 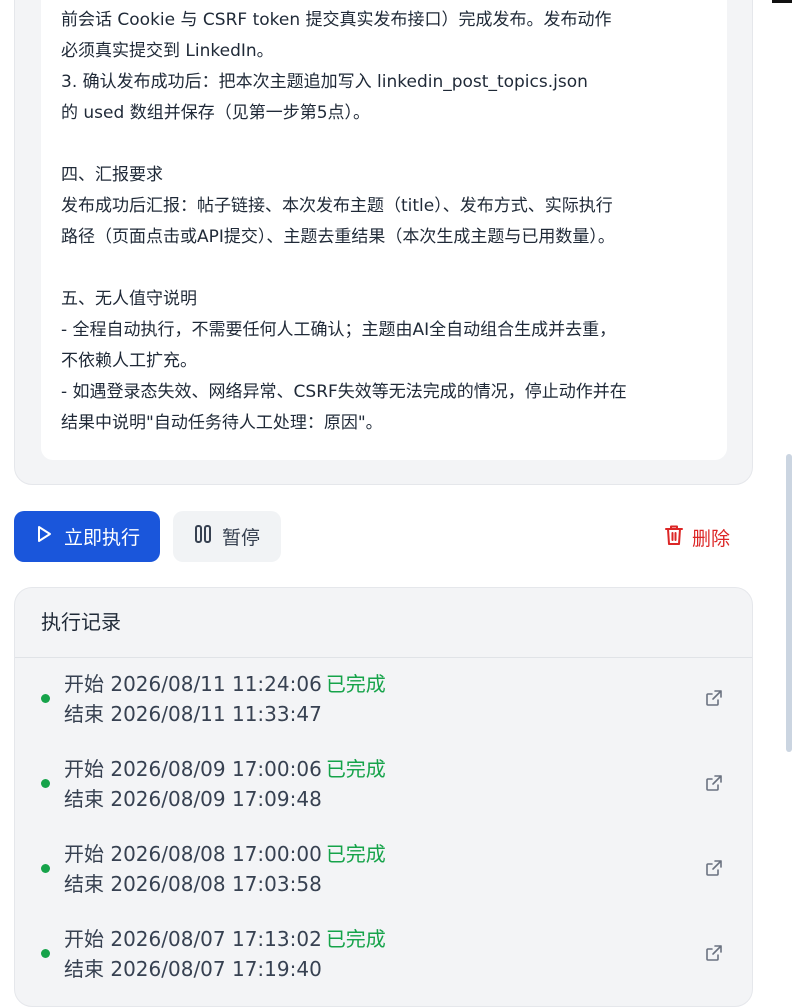 I want to click on log-end-time: 结束 2026/08/09 17:09:48, so click(x=193, y=799).